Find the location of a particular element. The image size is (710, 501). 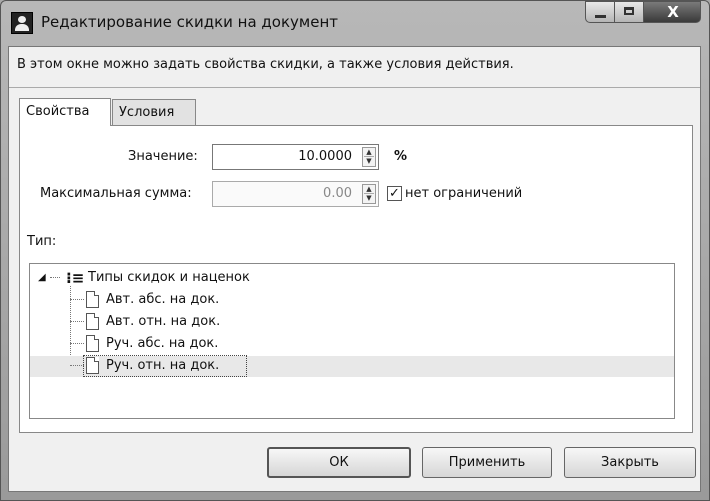

no-limit-label: нет ограничений is located at coordinates (464, 193).